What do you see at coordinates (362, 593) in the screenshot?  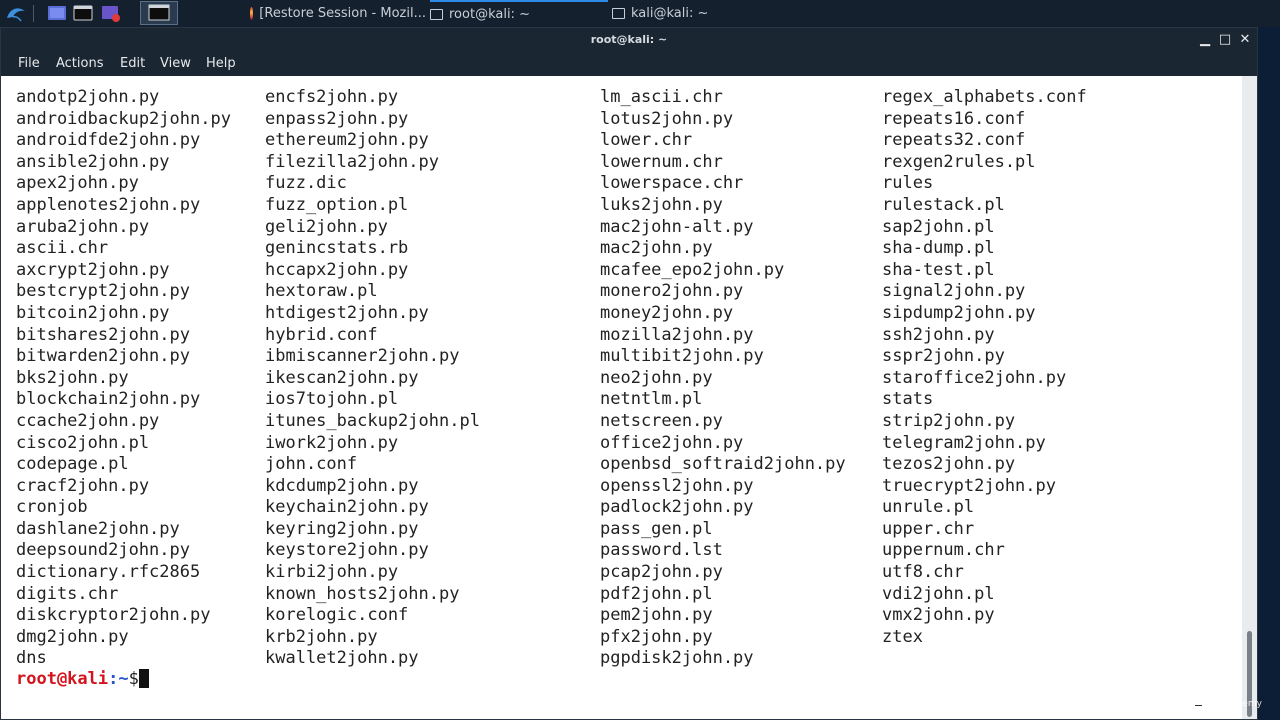 I see `file-entry: known_hosts2john.py` at bounding box center [362, 593].